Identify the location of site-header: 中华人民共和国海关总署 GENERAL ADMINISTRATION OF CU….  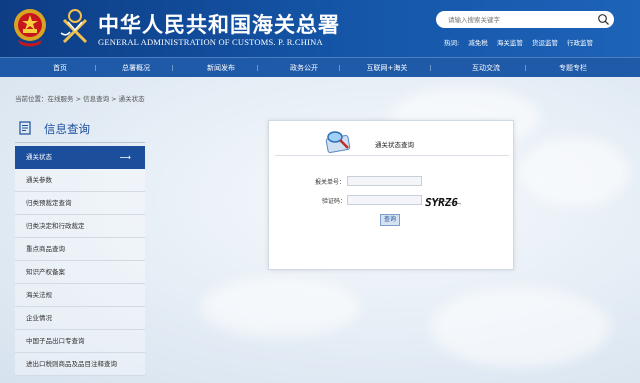
(320, 28).